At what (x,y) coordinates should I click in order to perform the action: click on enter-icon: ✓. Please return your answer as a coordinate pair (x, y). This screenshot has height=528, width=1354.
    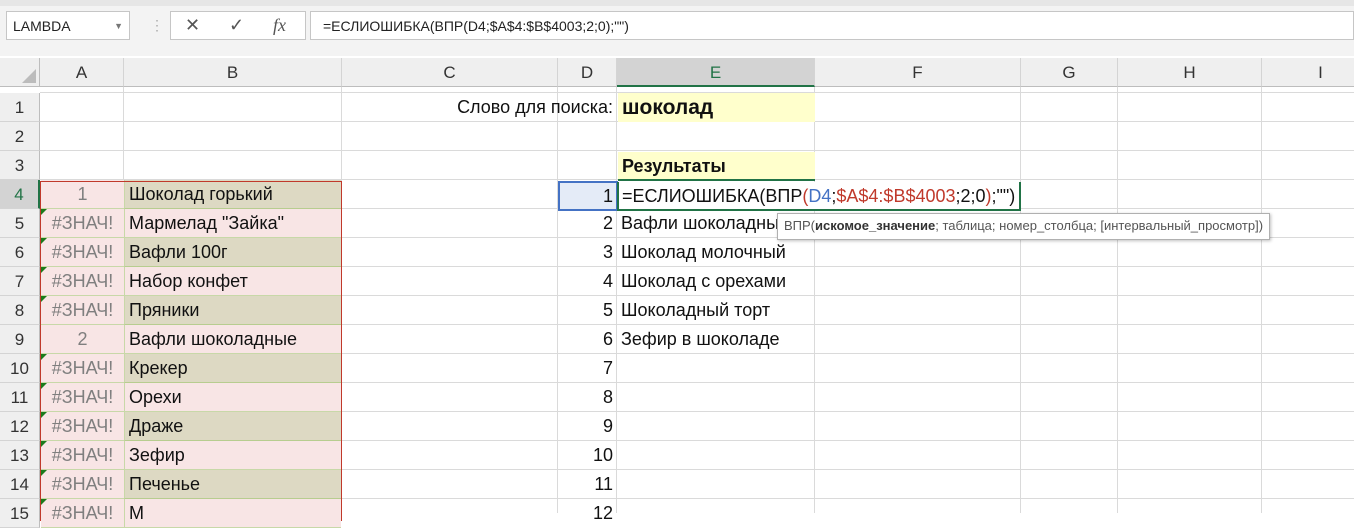
    Looking at the image, I should click on (236, 25).